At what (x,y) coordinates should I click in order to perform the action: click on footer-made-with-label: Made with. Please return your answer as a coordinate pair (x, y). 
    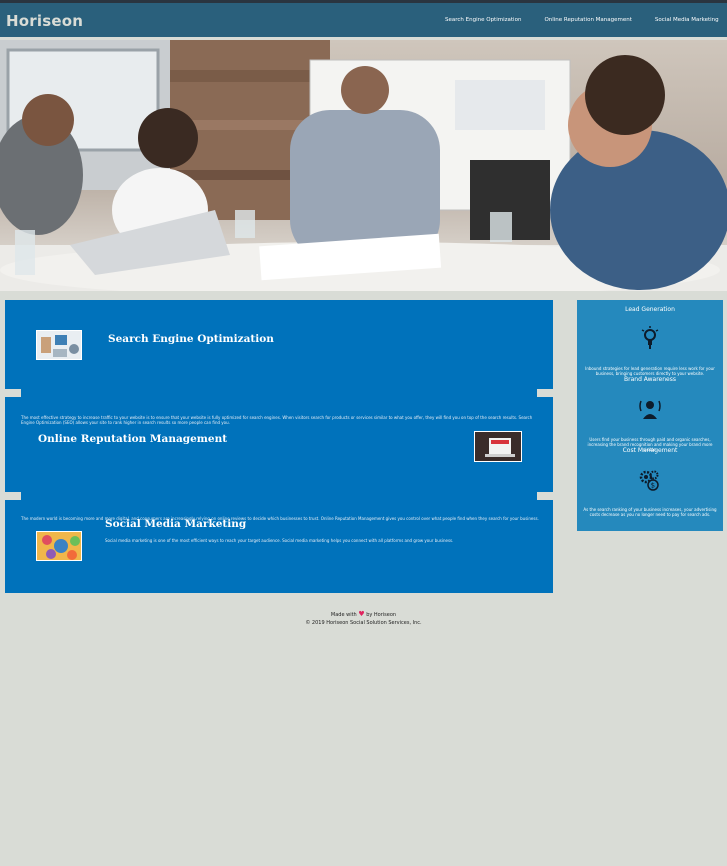
    Looking at the image, I should click on (343, 615).